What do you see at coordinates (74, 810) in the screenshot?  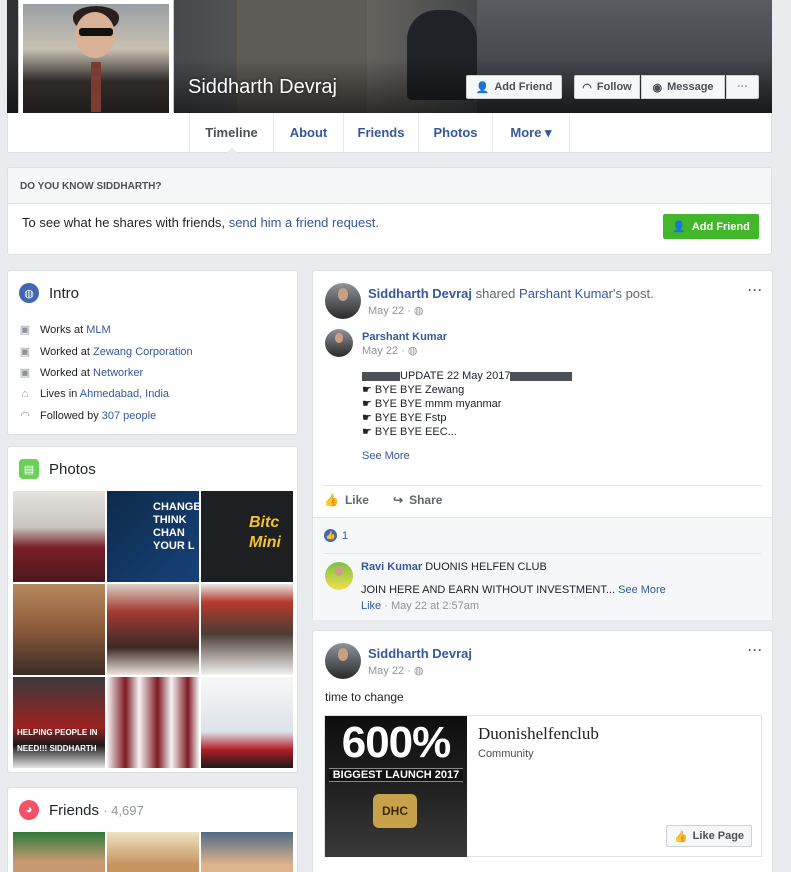 I see `friends-title-label: Friends` at bounding box center [74, 810].